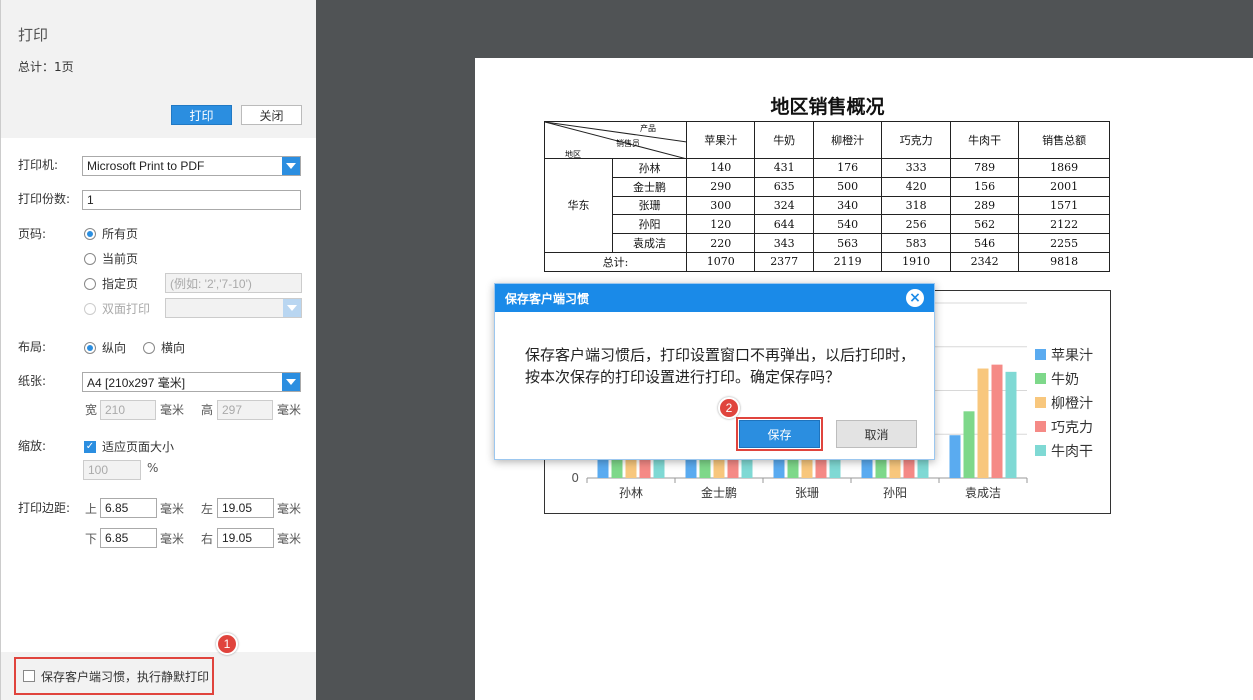 The width and height of the screenshot is (1253, 700). Describe the element at coordinates (847, 243) in the screenshot. I see `table-cell: 563` at that location.